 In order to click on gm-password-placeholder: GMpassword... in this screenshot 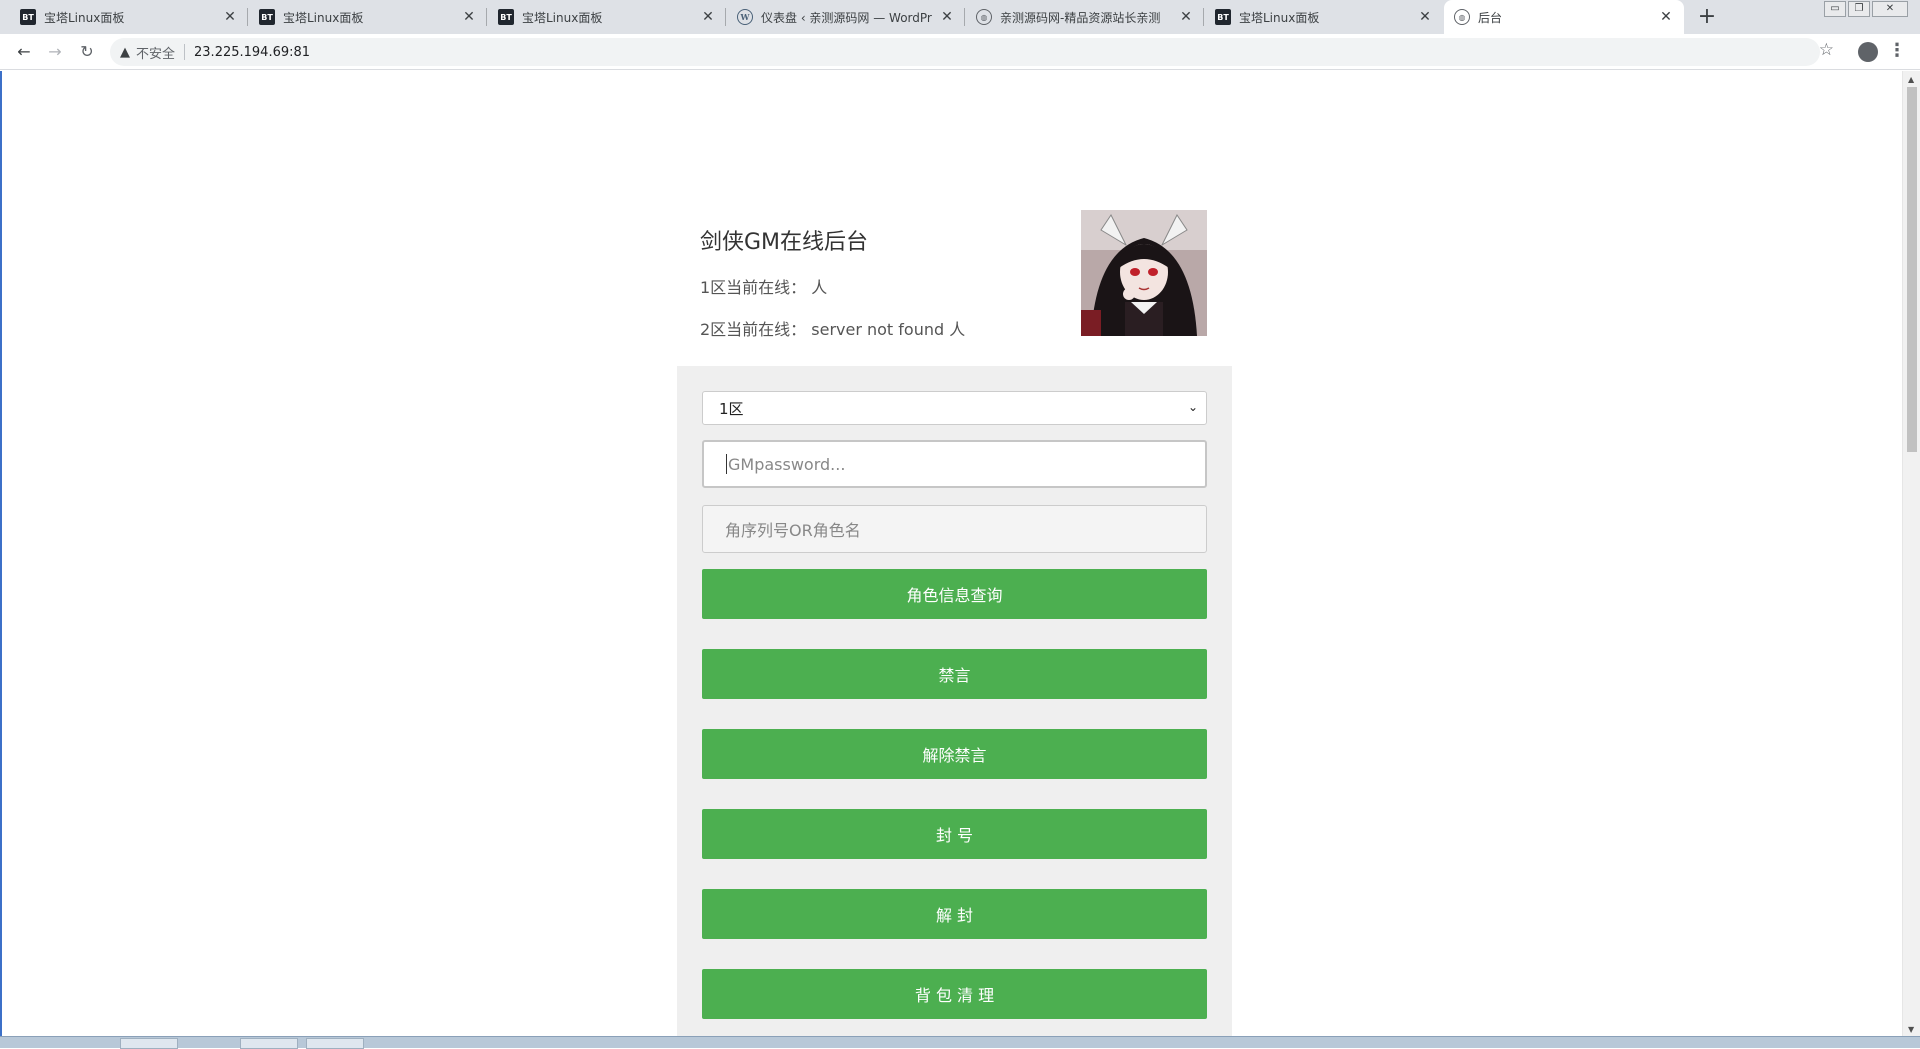, I will do `click(787, 464)`.